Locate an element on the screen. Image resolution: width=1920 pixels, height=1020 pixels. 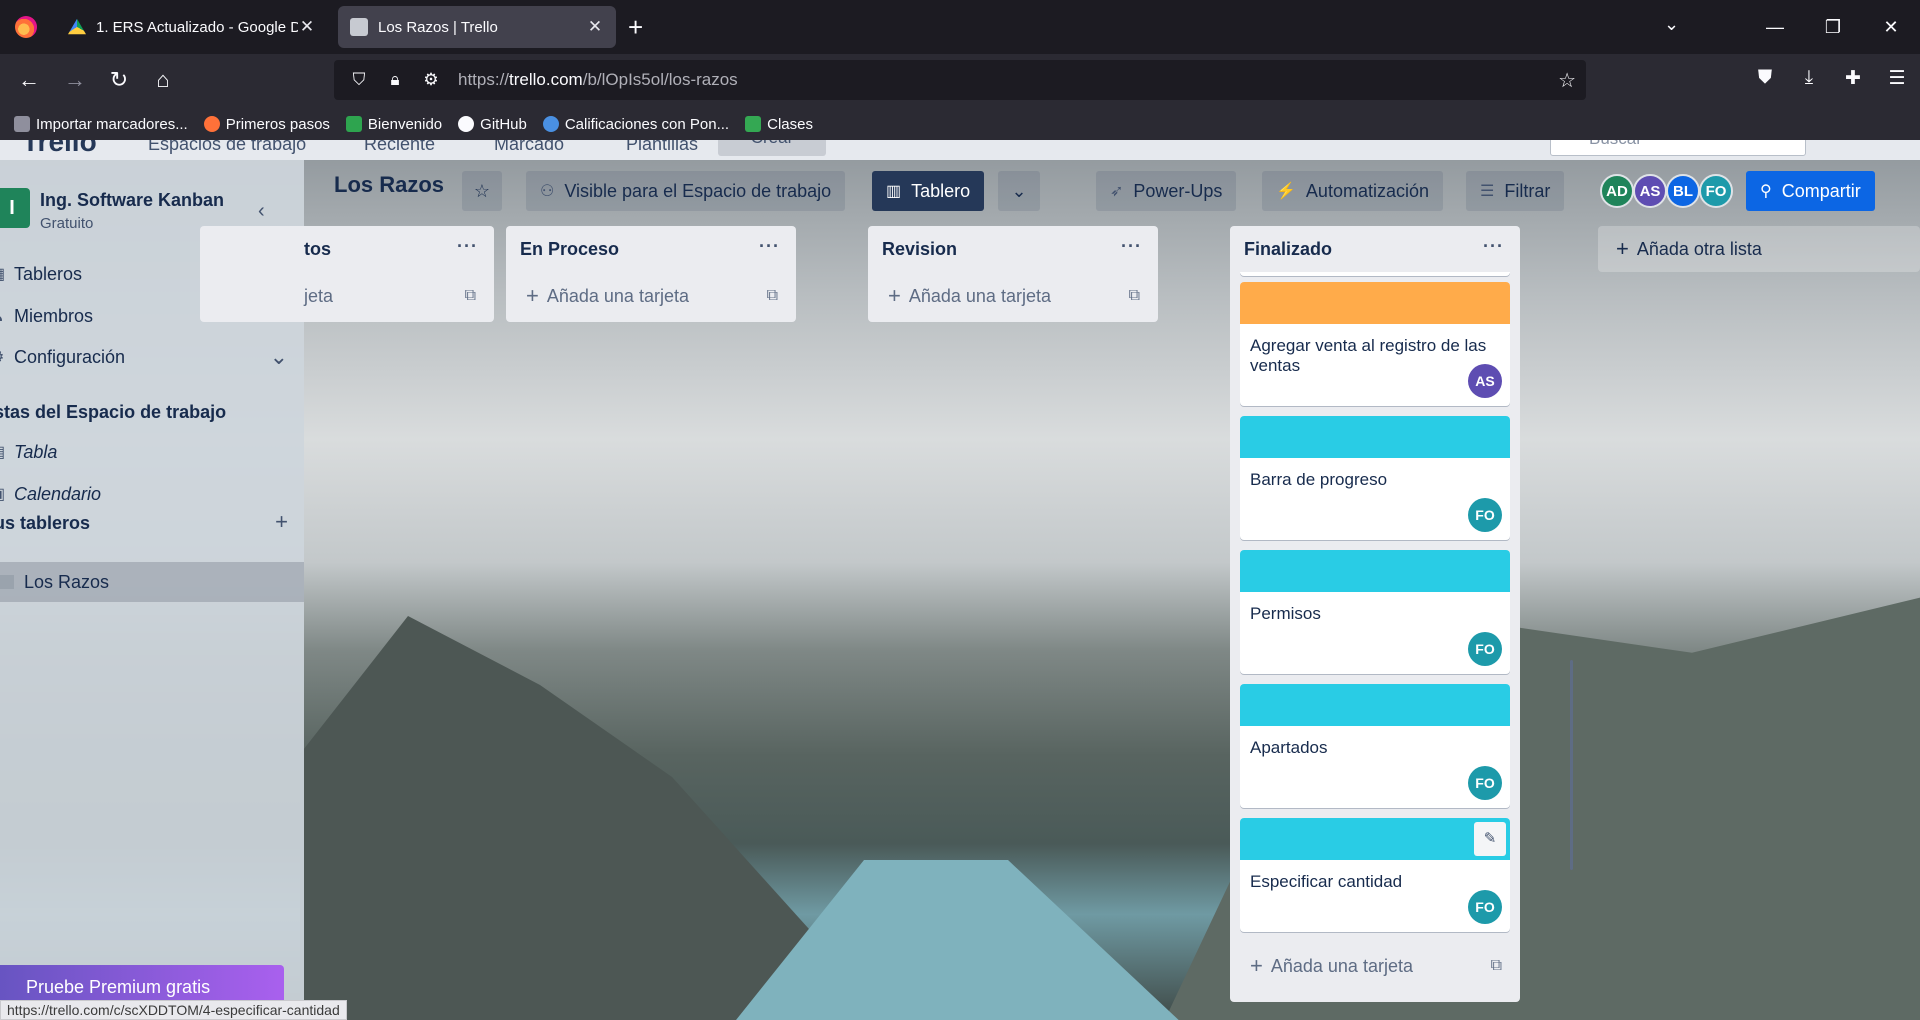
sidebar-item-configuracion: ⚙ Configuración ⌄ is located at coordinates (152, 357).